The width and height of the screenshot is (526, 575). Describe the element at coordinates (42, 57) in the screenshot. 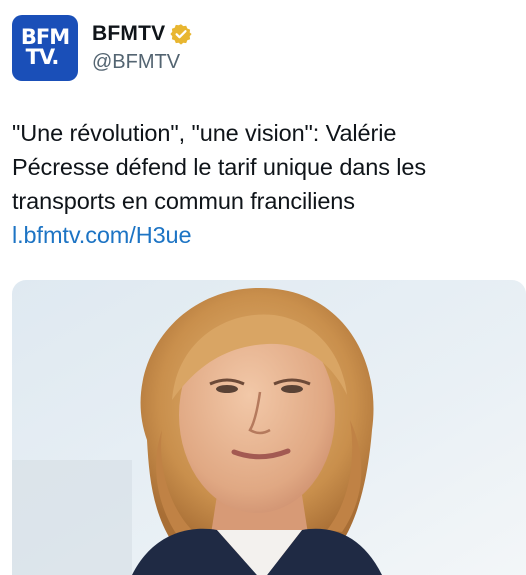

I see `avatar-logo-text-bottom: TV.` at that location.